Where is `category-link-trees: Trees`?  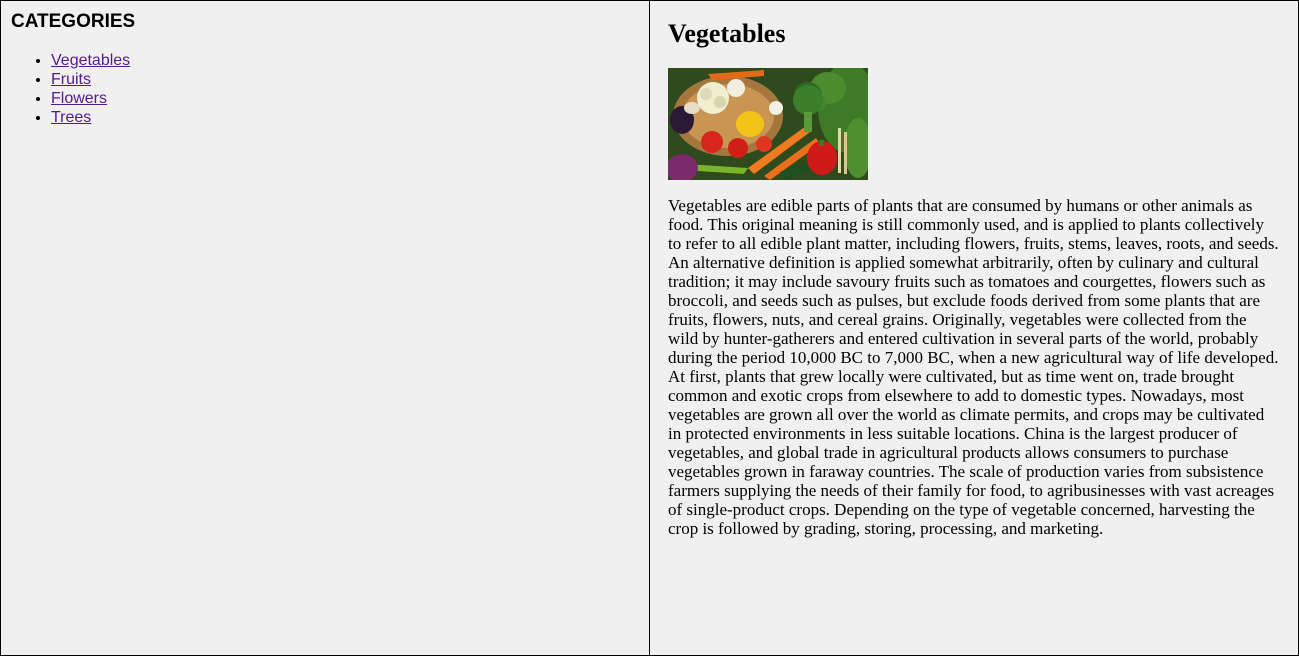
category-link-trees: Trees is located at coordinates (71, 117).